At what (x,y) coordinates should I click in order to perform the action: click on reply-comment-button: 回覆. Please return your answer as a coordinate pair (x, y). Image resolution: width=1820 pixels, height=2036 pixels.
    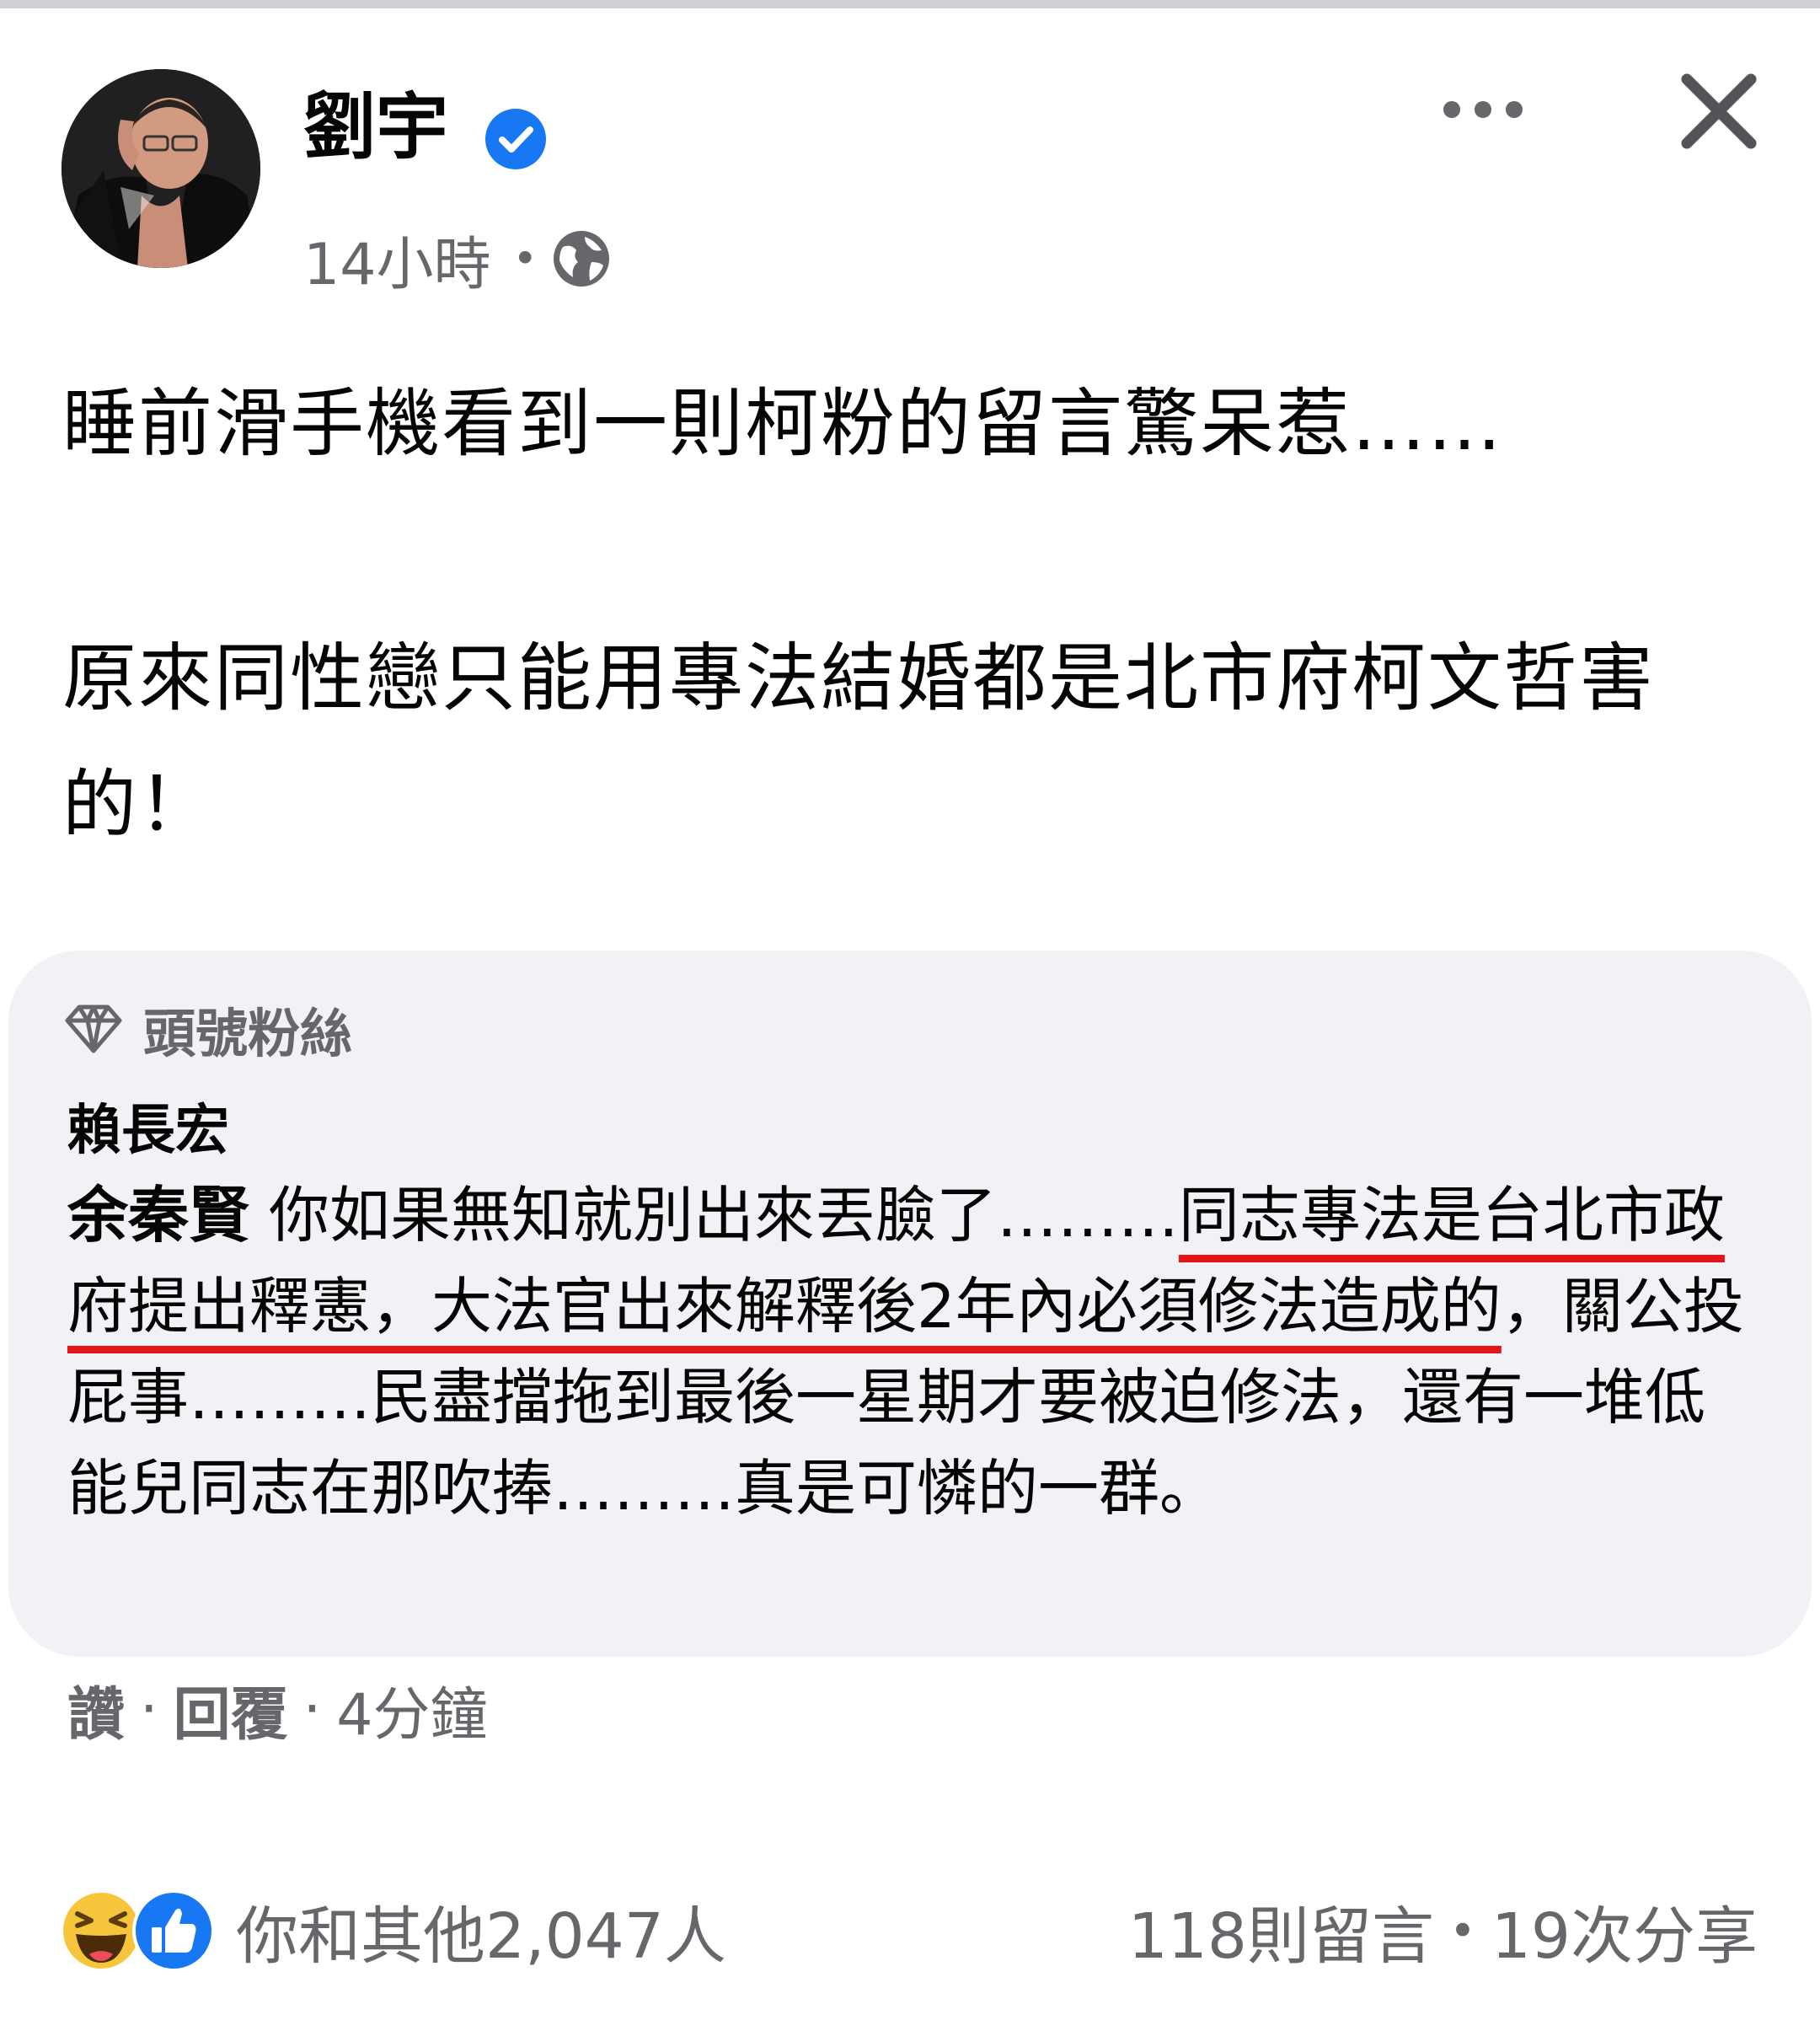
    Looking at the image, I should click on (231, 1709).